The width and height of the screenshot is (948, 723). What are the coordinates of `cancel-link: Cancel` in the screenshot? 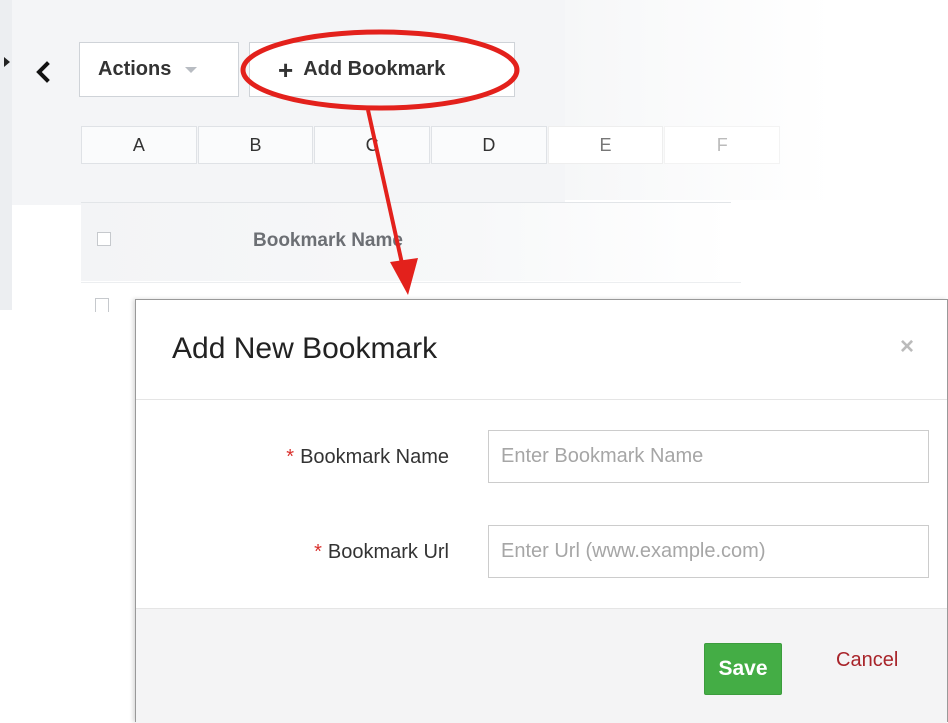 It's located at (867, 660).